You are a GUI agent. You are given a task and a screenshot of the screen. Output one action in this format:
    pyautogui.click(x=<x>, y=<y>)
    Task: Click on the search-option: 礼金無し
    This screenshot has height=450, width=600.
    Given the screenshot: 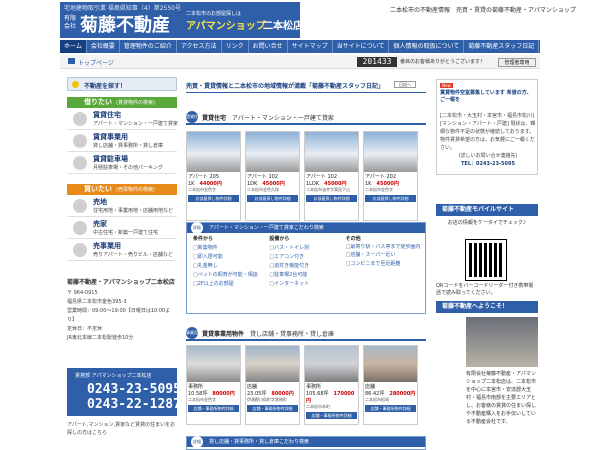 What is the action you would take?
    pyautogui.click(x=231, y=266)
    